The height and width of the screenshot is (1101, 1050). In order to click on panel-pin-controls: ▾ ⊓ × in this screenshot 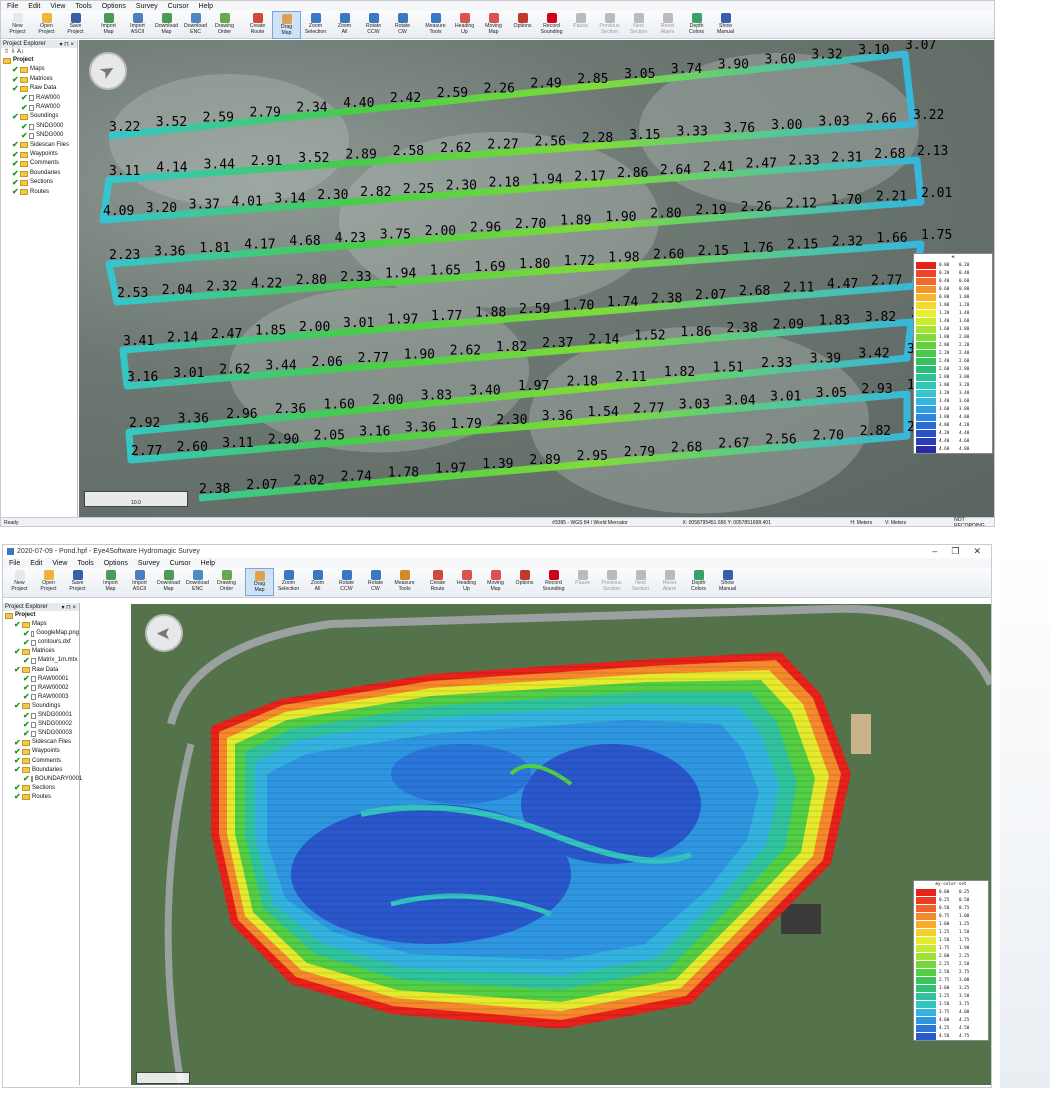, I will do `click(66, 44)`.